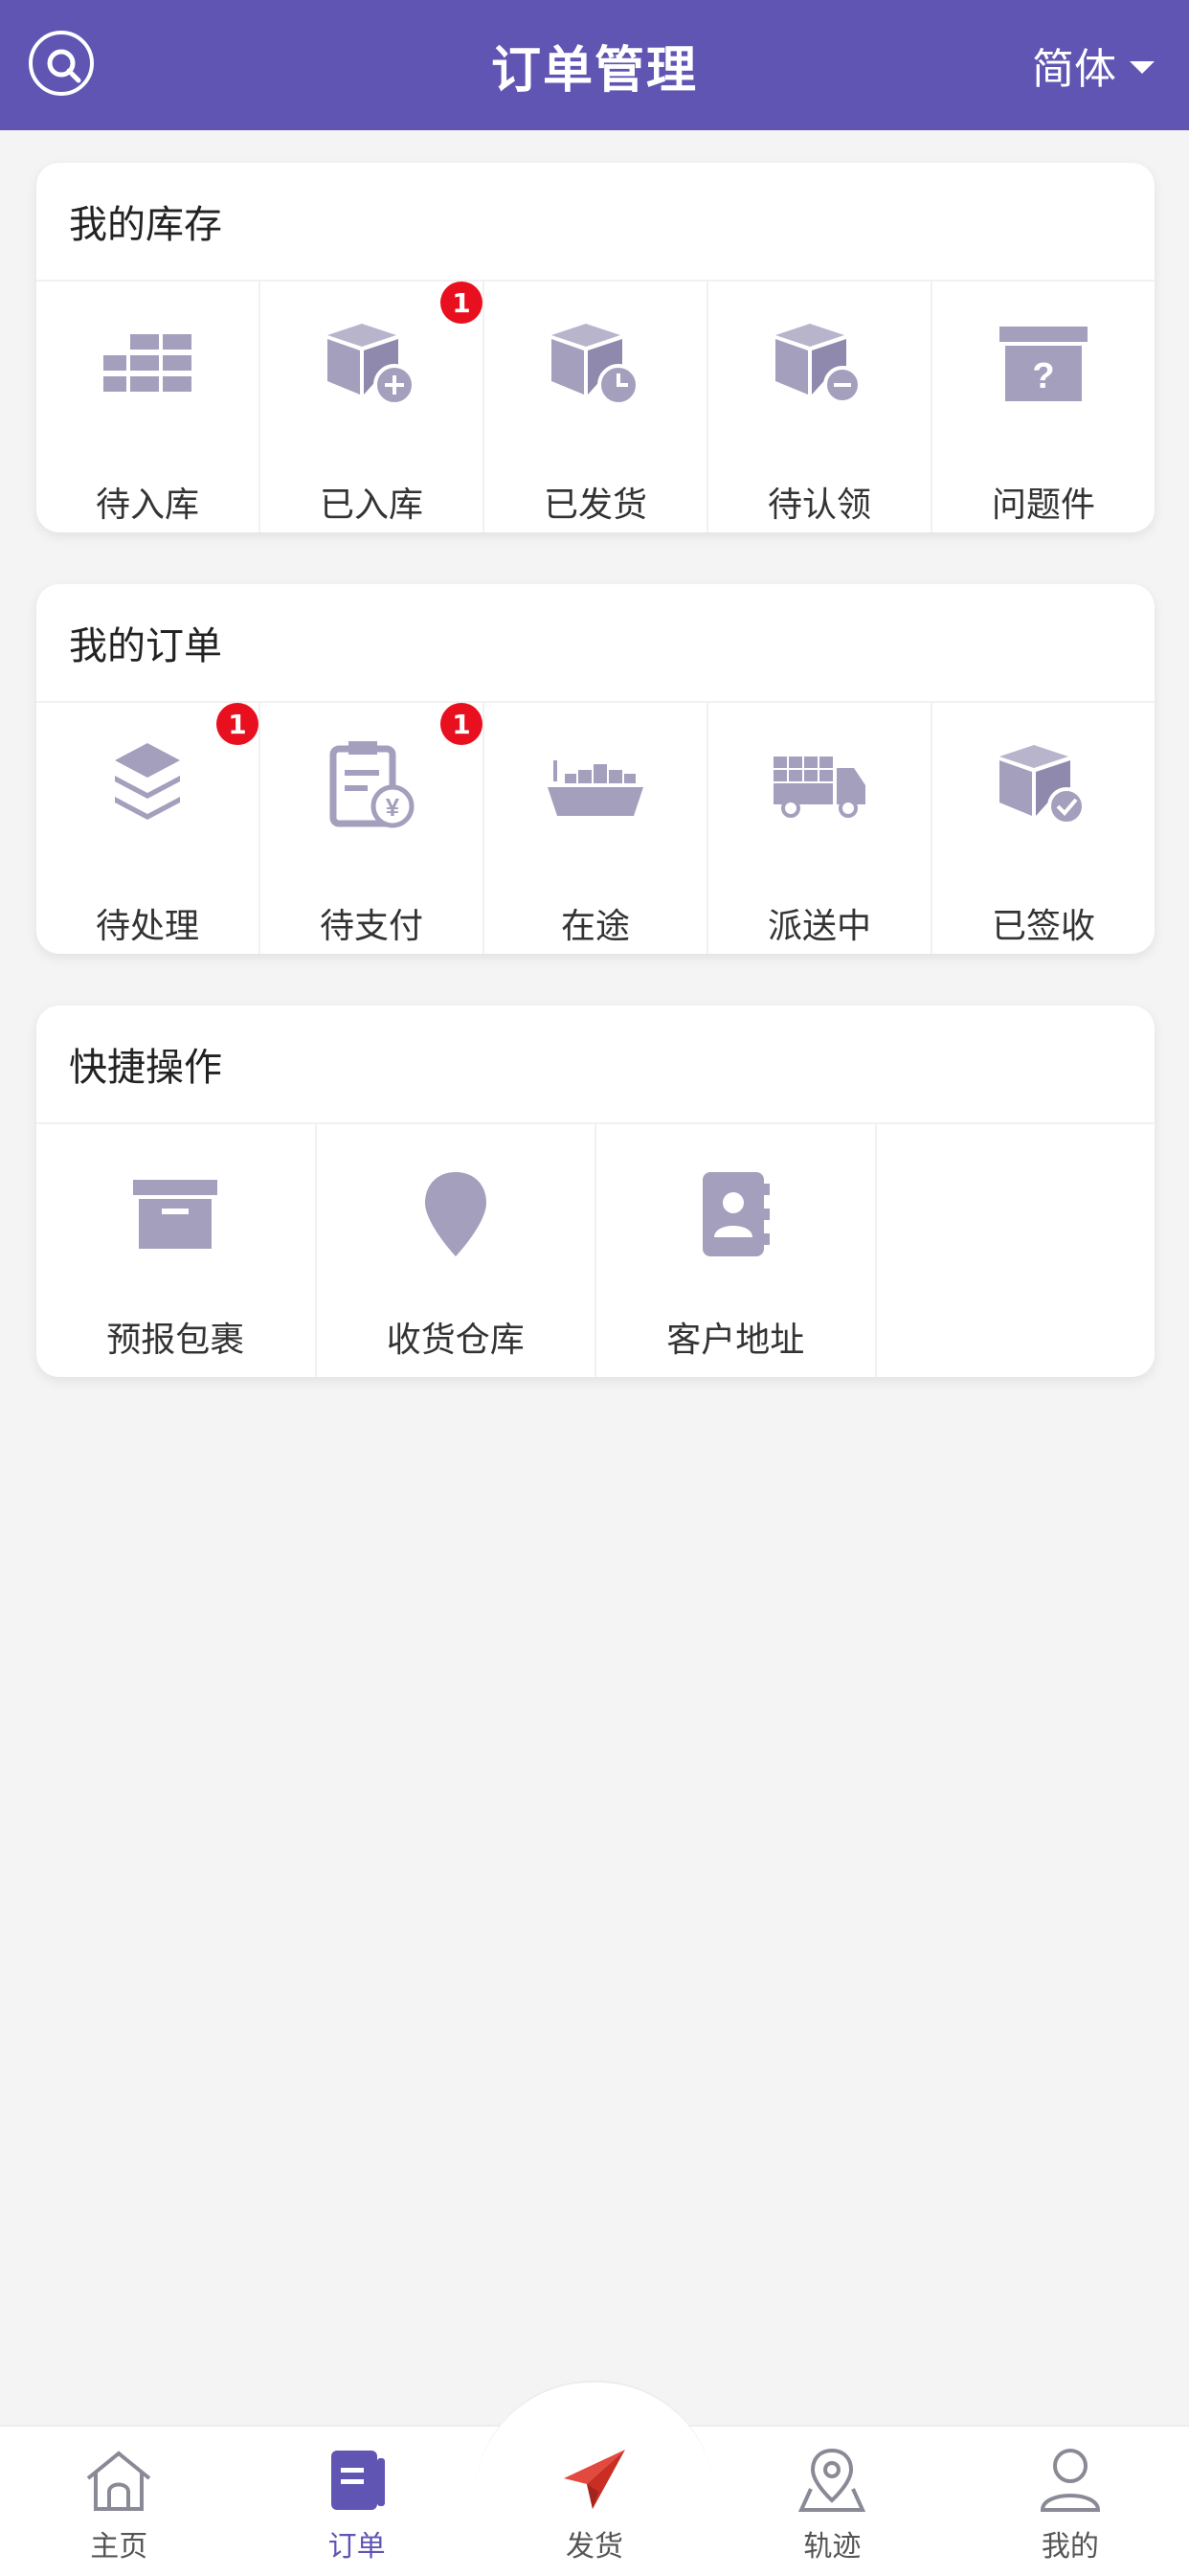 This screenshot has height=2576, width=1189. I want to click on orders-label: 派送中, so click(819, 926).